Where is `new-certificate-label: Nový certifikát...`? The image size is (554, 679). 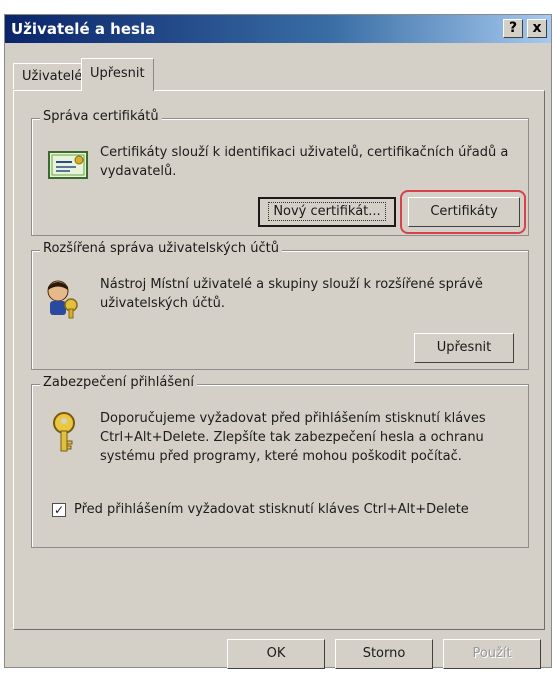 new-certificate-label: Nový certifikát... is located at coordinates (327, 211).